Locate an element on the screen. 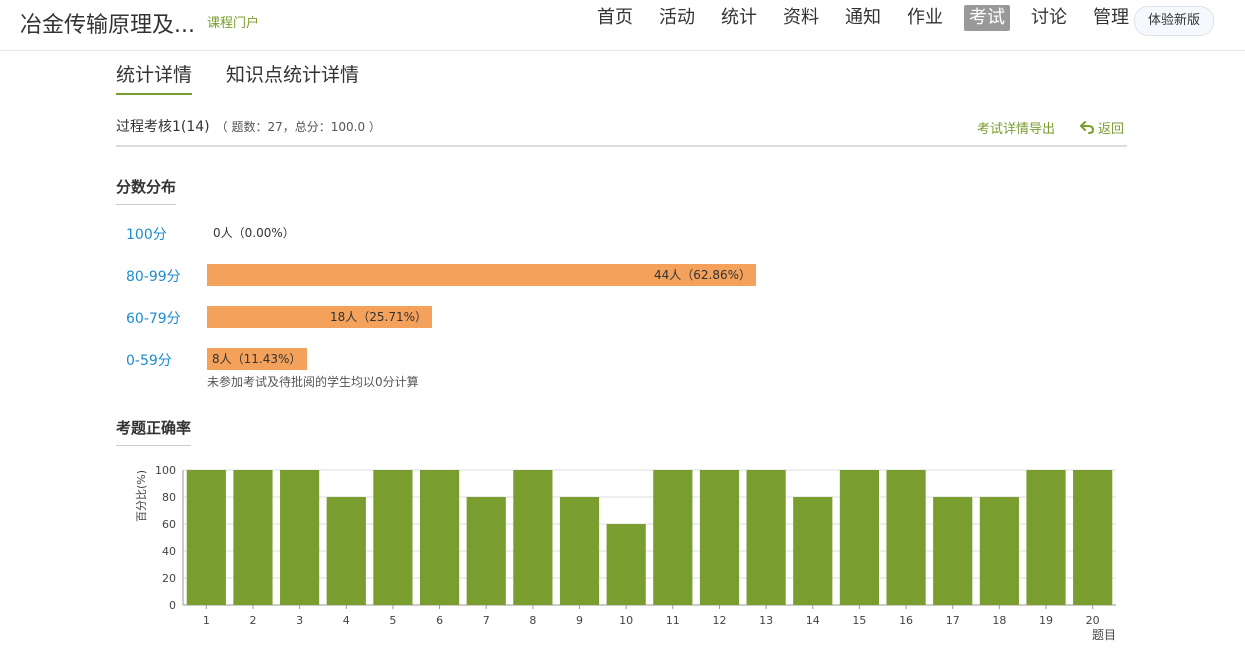  y-axis-label: 百分比(%) is located at coordinates (141, 496).